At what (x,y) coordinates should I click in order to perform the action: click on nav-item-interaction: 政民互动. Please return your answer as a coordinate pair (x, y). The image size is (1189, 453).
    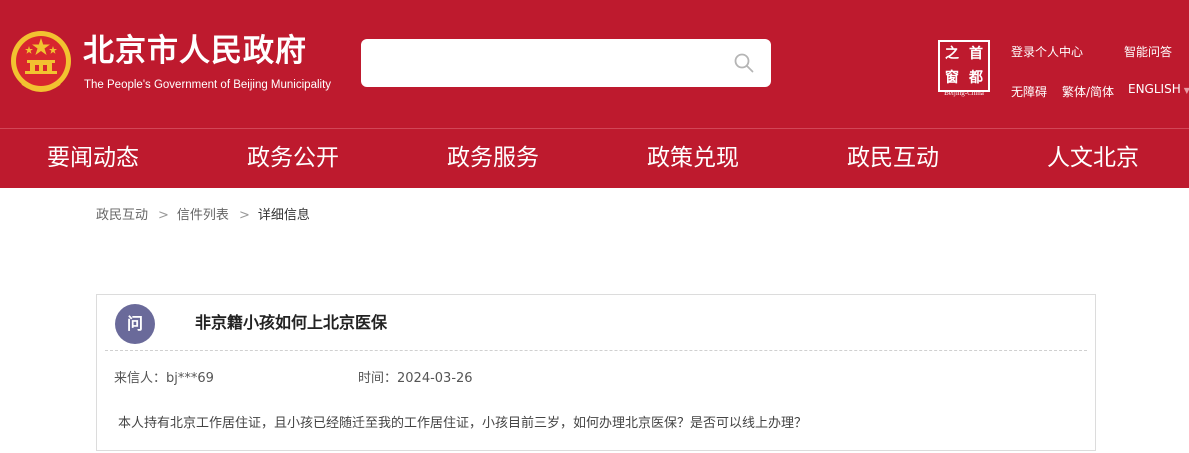
    Looking at the image, I should click on (893, 158).